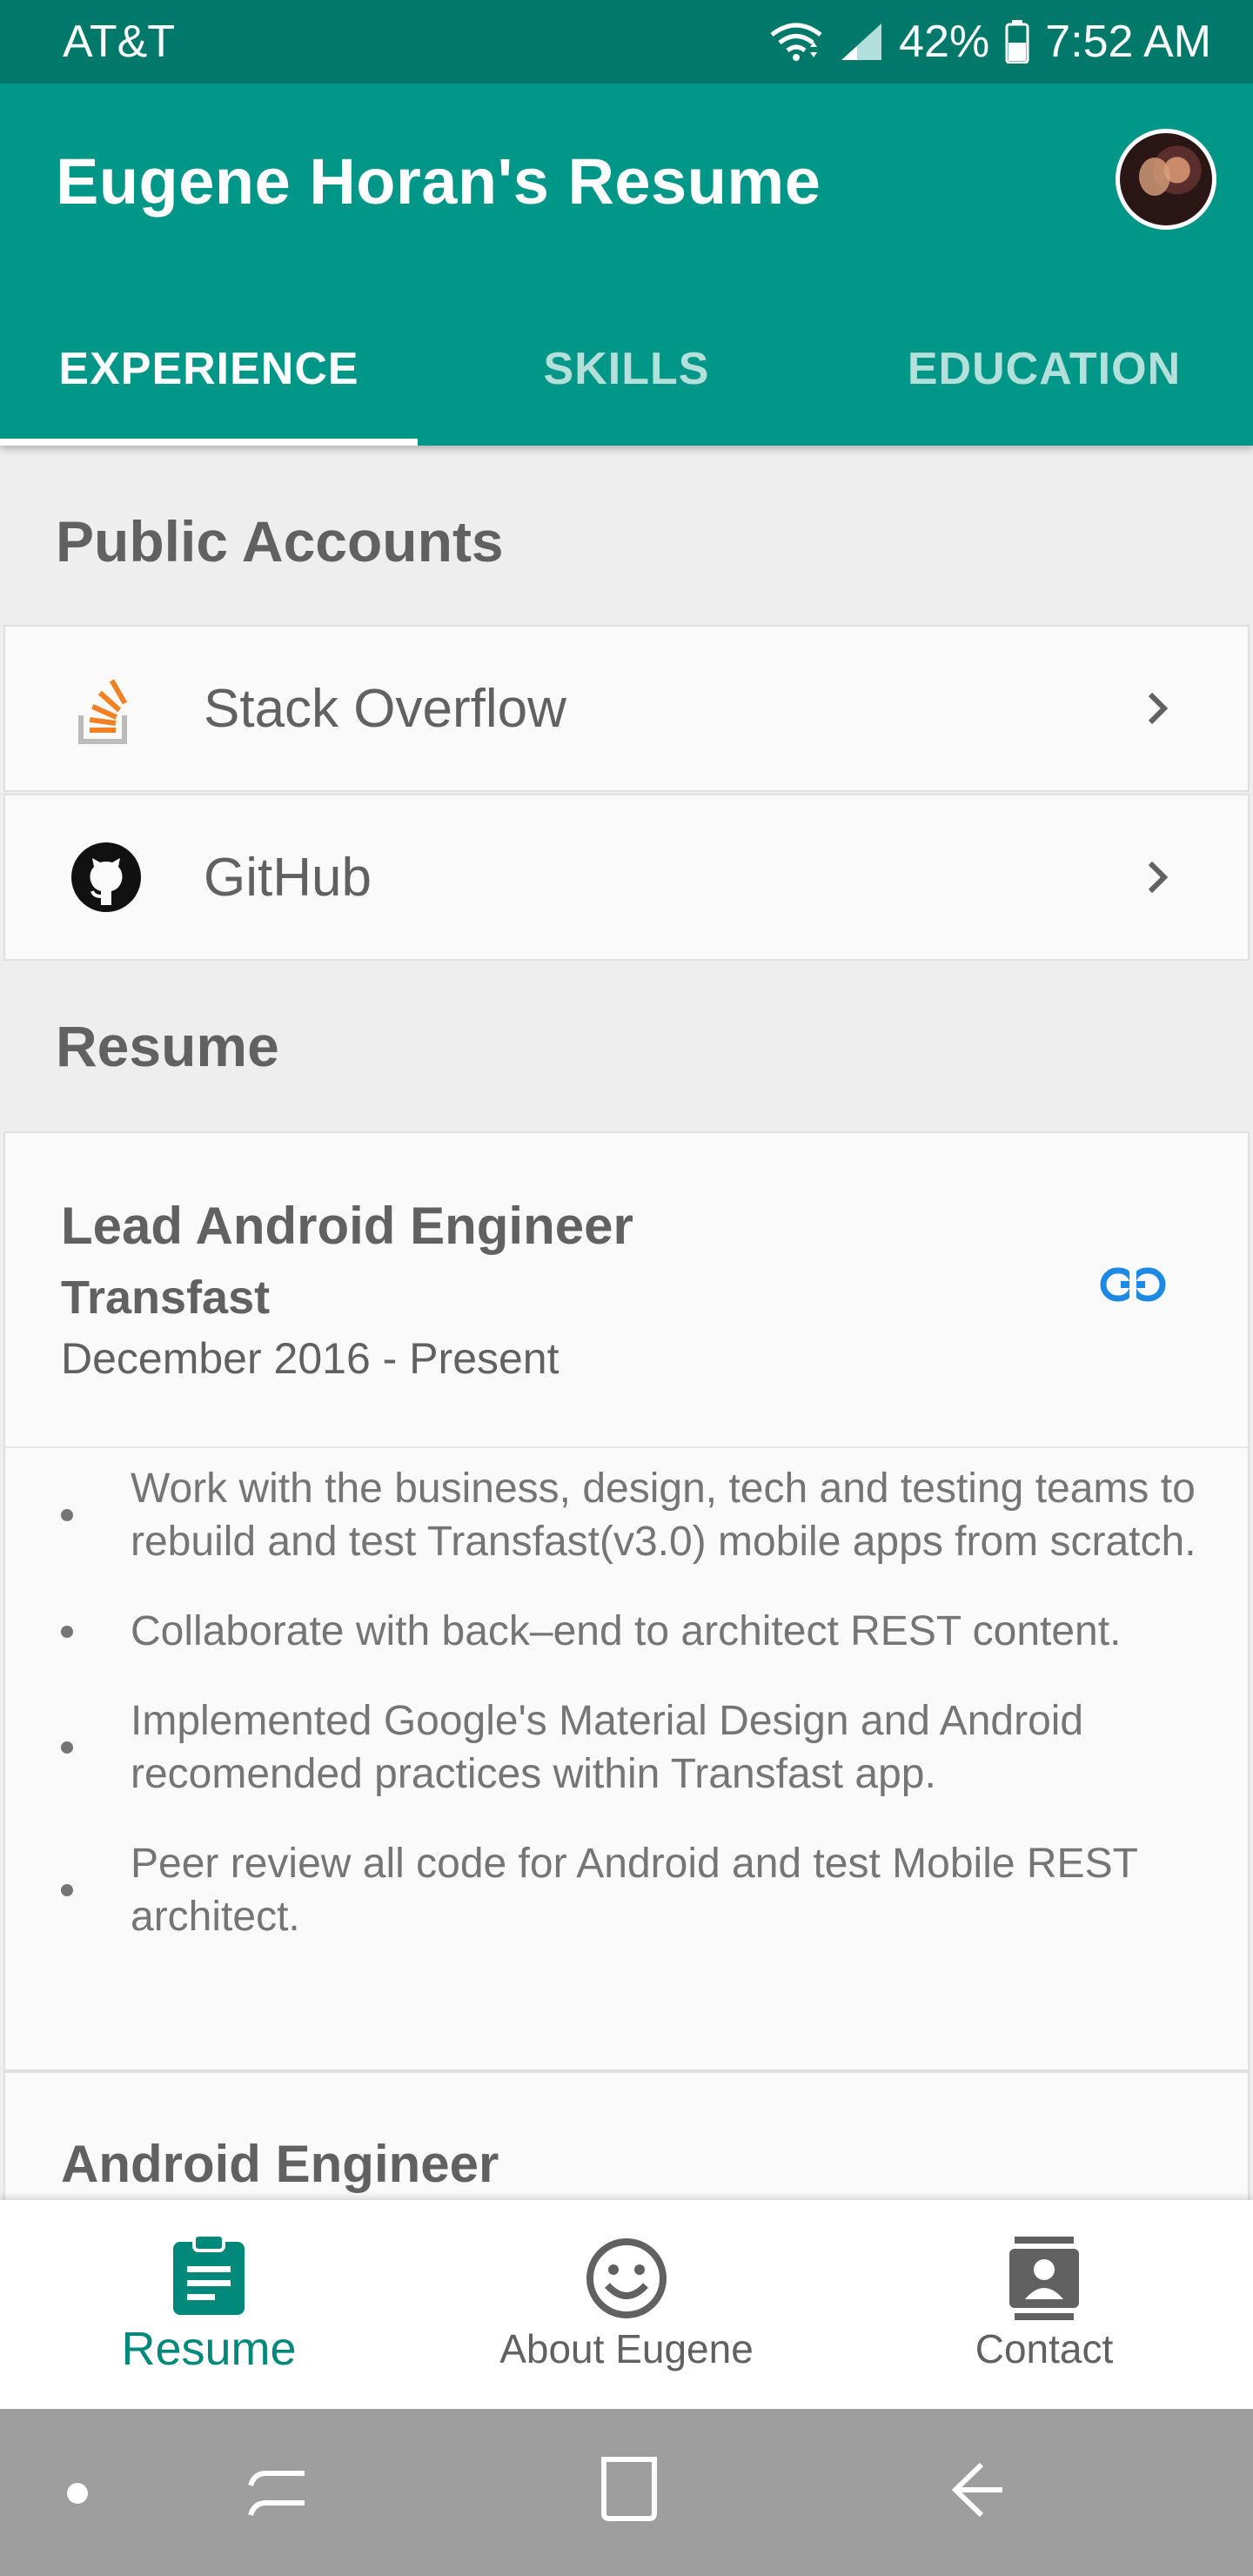  Describe the element at coordinates (106, 708) in the screenshot. I see `stackoverflow-icon` at that location.